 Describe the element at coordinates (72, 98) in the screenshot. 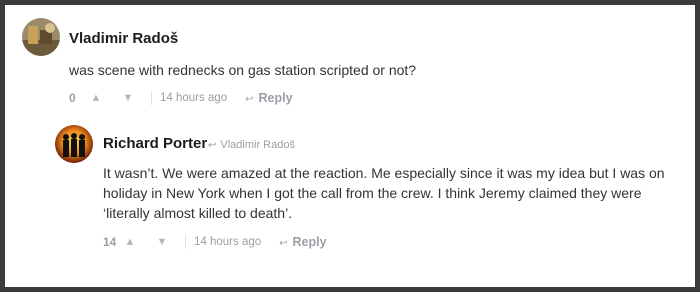

I see `vote-score: 0` at that location.